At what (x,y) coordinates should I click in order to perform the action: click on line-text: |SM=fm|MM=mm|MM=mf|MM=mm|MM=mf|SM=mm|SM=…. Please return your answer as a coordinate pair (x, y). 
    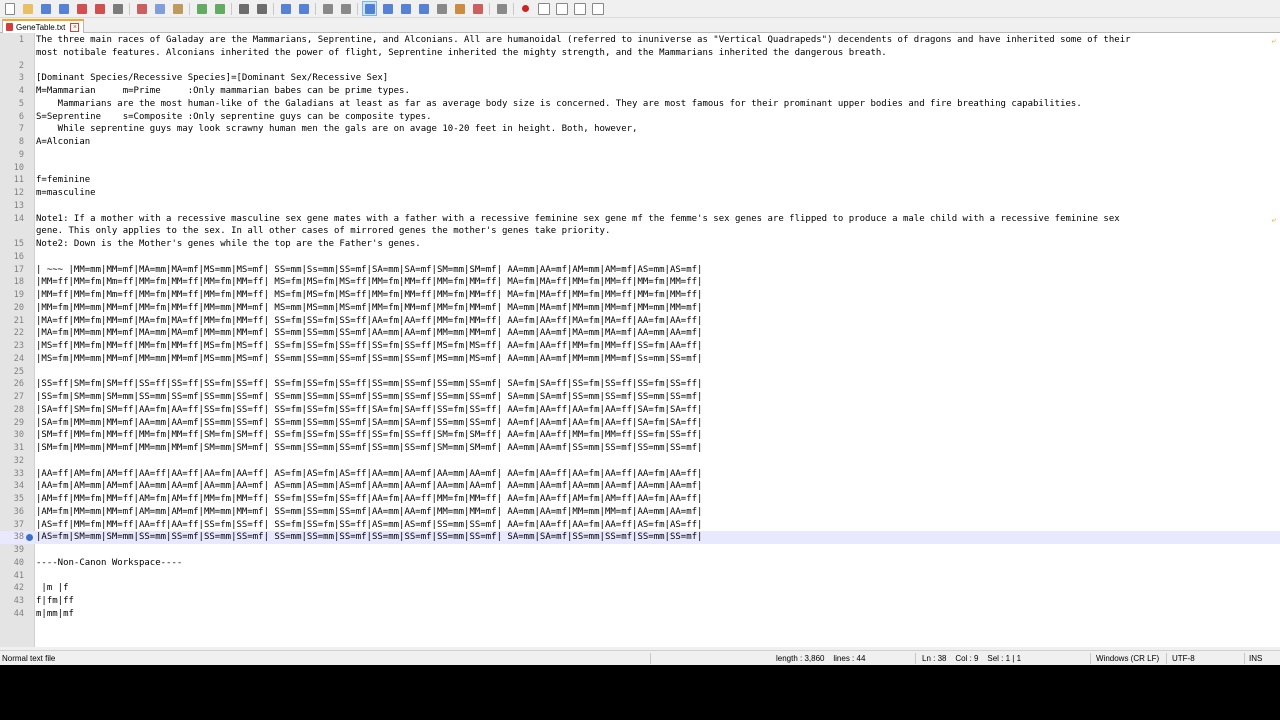
    Looking at the image, I should click on (369, 448).